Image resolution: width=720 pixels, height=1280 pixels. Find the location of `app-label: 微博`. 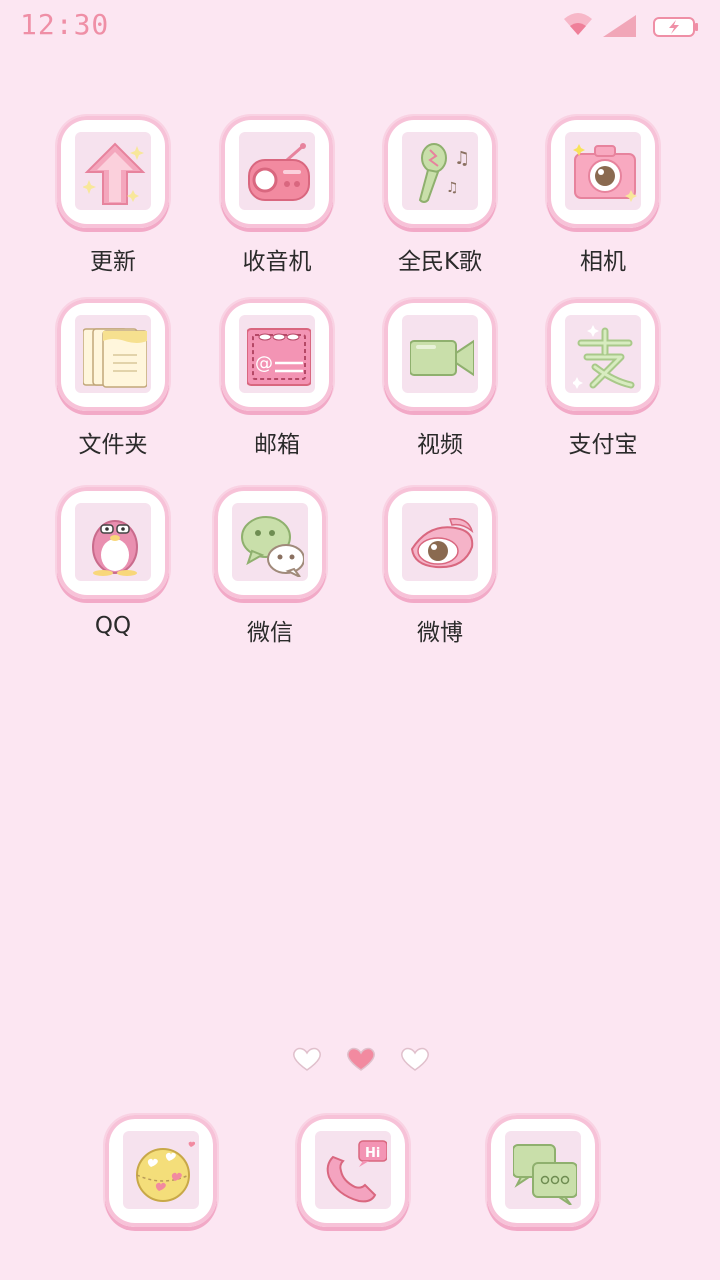

app-label: 微博 is located at coordinates (440, 633).